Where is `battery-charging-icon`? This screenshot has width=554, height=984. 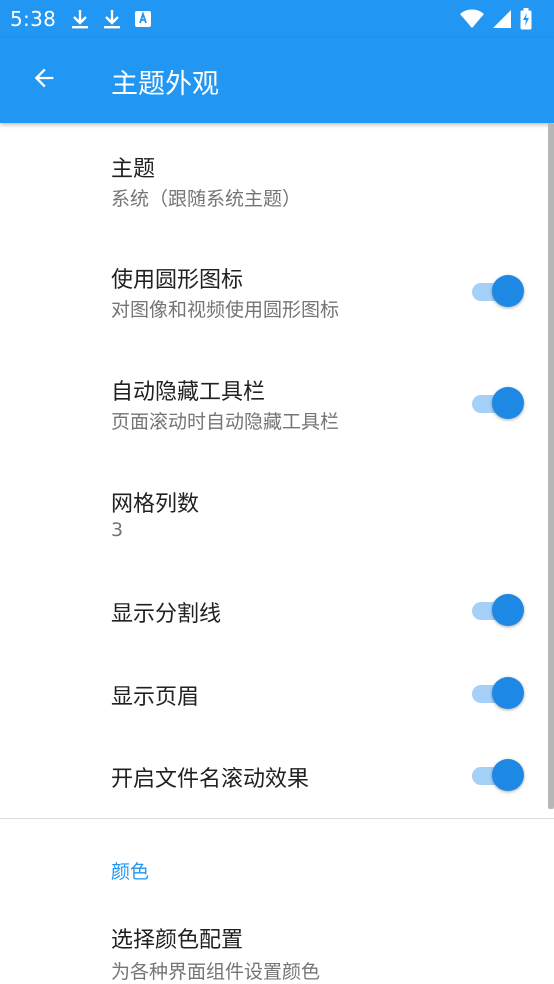
battery-charging-icon is located at coordinates (526, 19).